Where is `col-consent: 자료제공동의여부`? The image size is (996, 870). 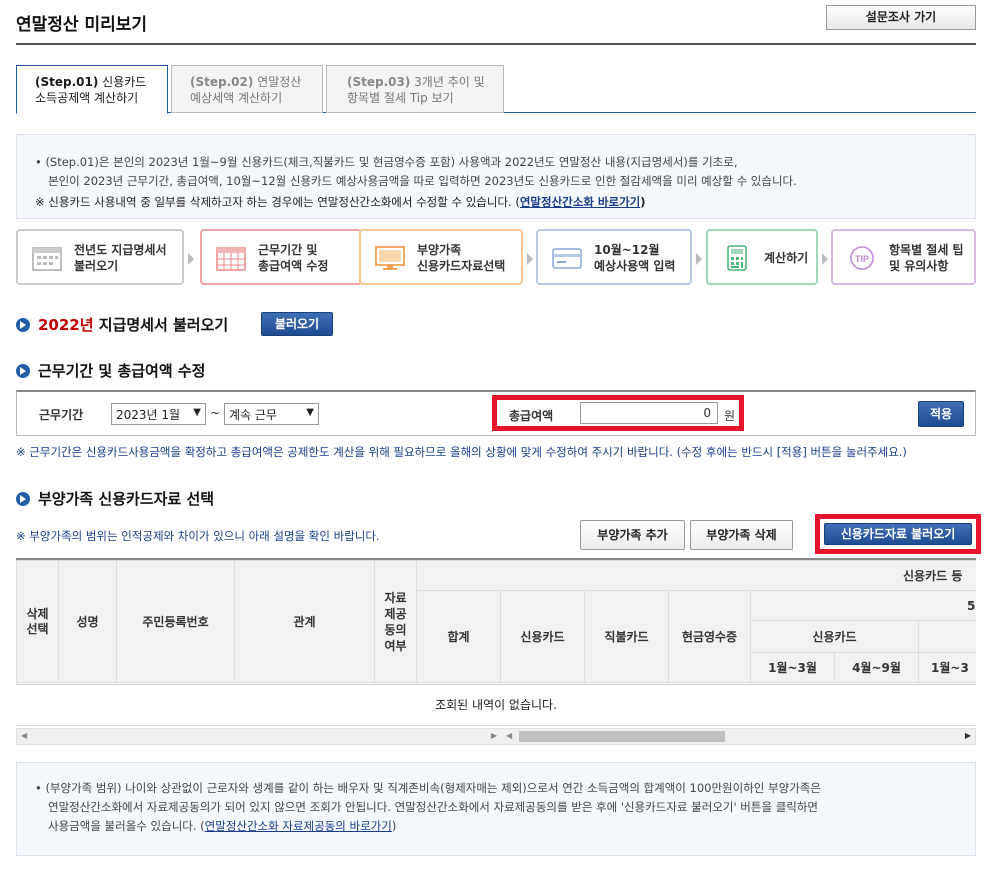 col-consent: 자료제공동의여부 is located at coordinates (395, 621).